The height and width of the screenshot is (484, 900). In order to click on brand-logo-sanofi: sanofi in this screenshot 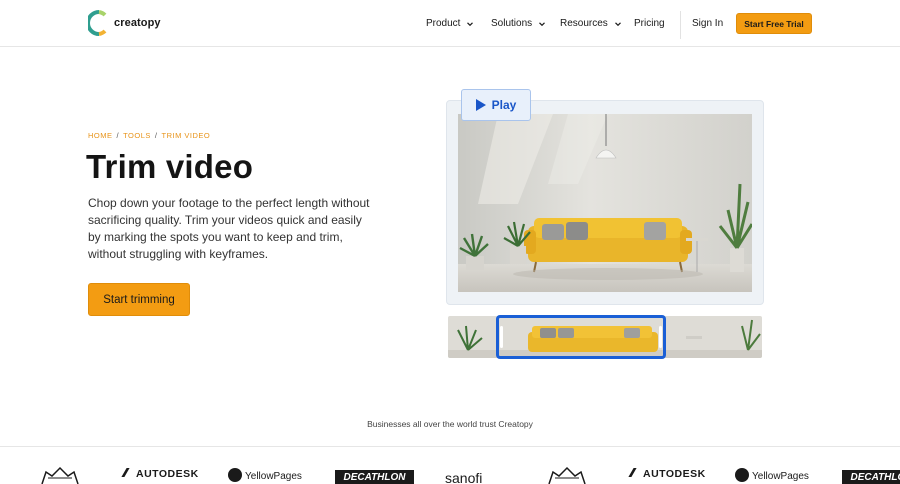, I will do `click(464, 477)`.